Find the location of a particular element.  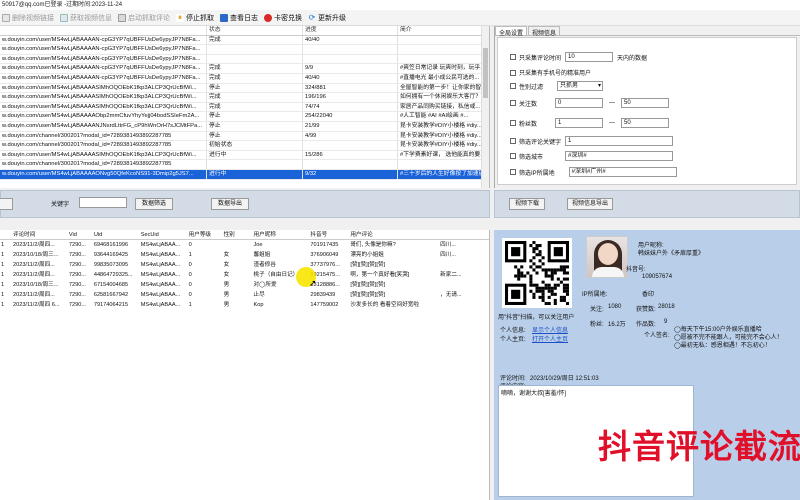

city-checkbox is located at coordinates (513, 156).